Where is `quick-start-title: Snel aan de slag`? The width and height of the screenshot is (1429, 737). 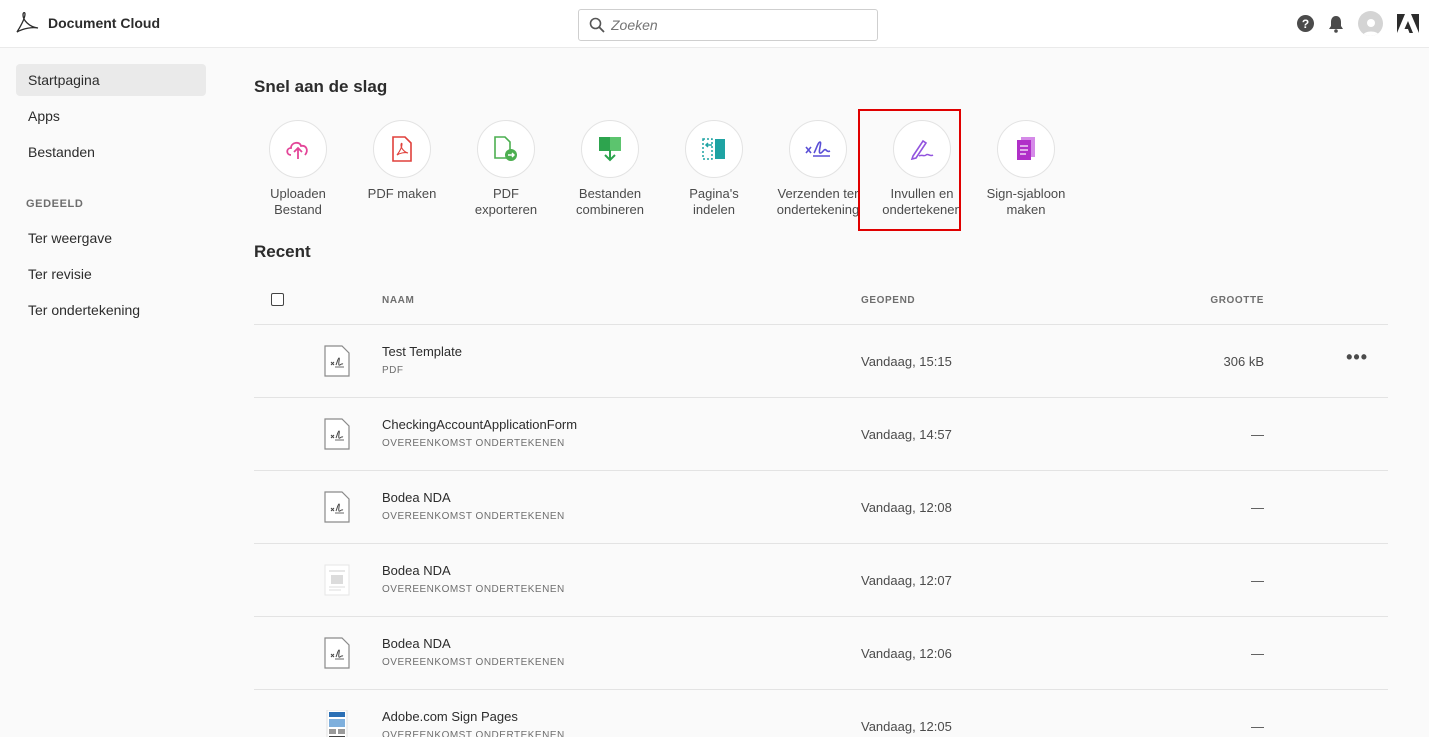
quick-start-title: Snel aan de slag is located at coordinates (321, 86).